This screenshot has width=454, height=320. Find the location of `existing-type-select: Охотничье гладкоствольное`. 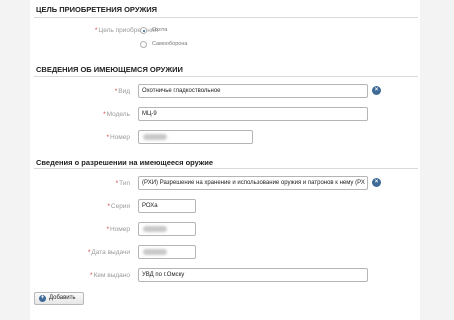

existing-type-select: Охотничье гладкоствольное is located at coordinates (253, 91).